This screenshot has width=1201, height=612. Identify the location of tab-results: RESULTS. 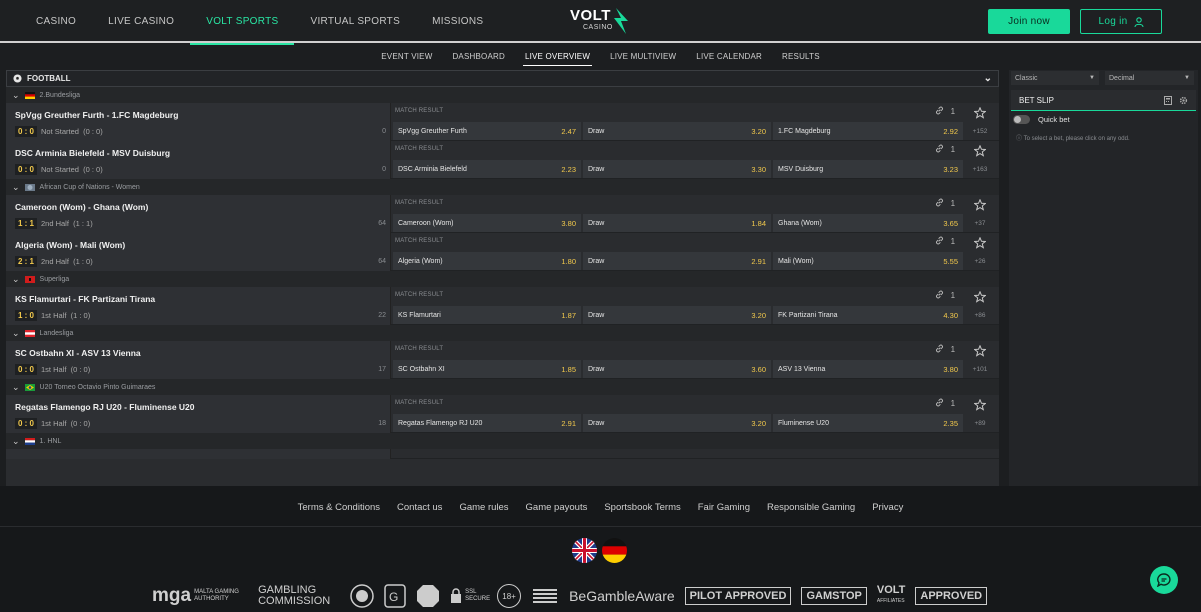
(801, 56).